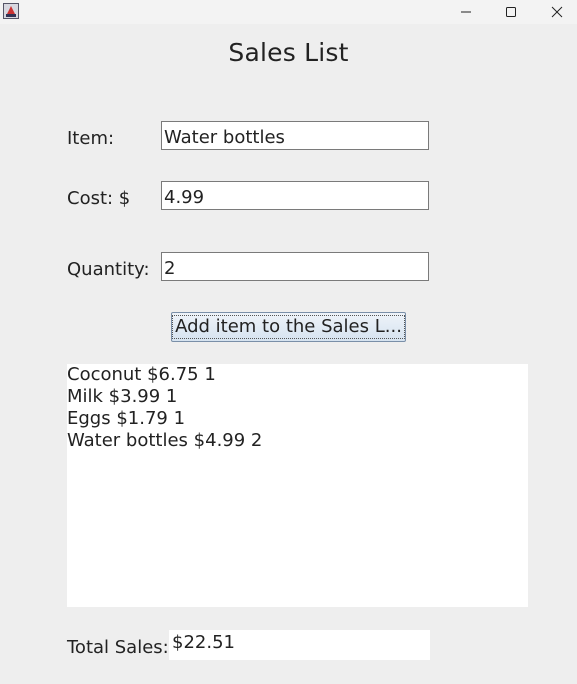 The width and height of the screenshot is (577, 684). What do you see at coordinates (108, 269) in the screenshot?
I see `quantity-label: Quantity:` at bounding box center [108, 269].